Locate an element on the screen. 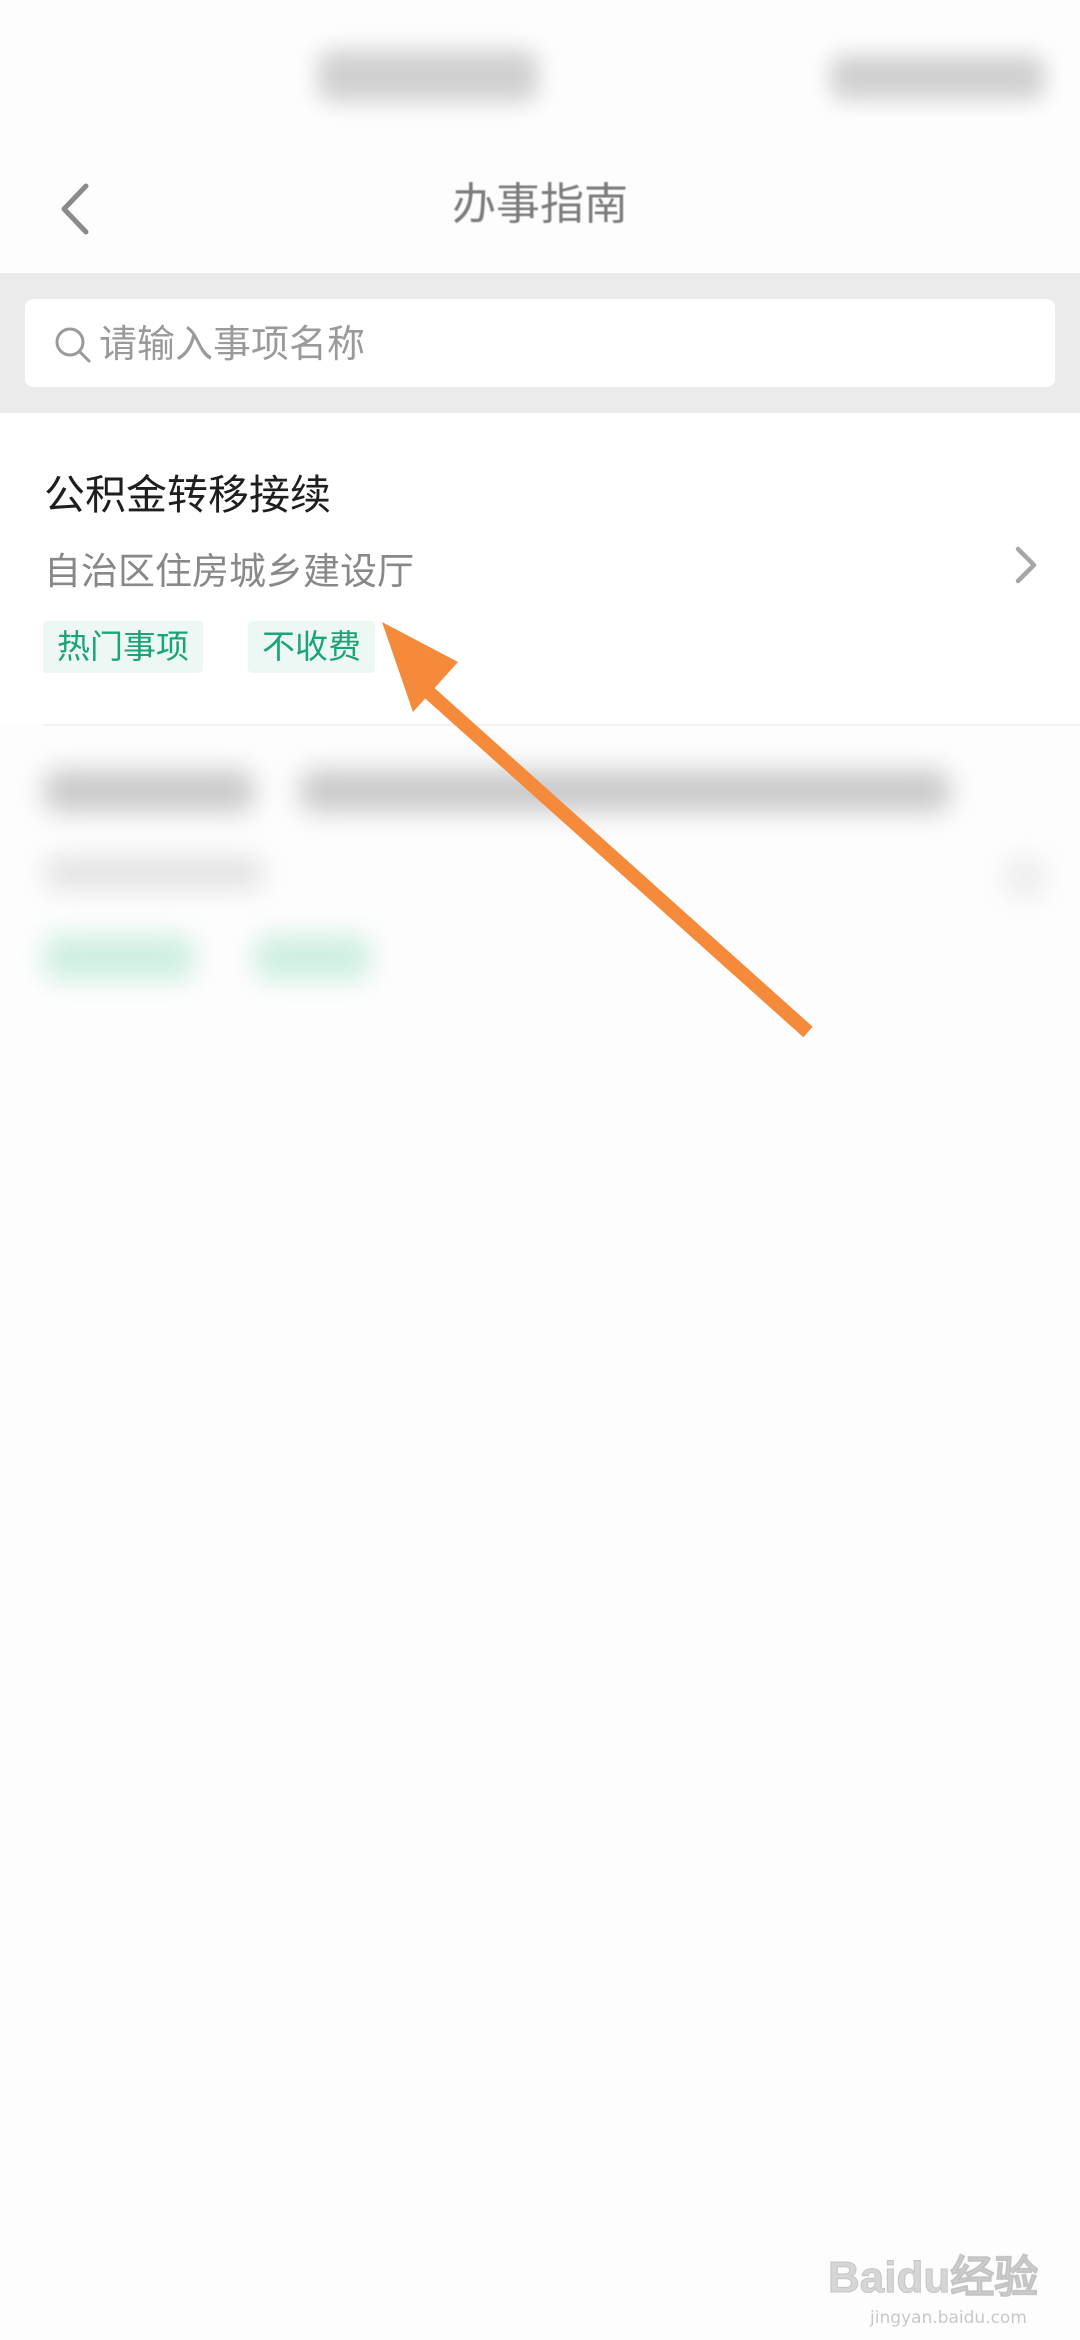  item-title: 公积金转移接续 is located at coordinates (187, 495).